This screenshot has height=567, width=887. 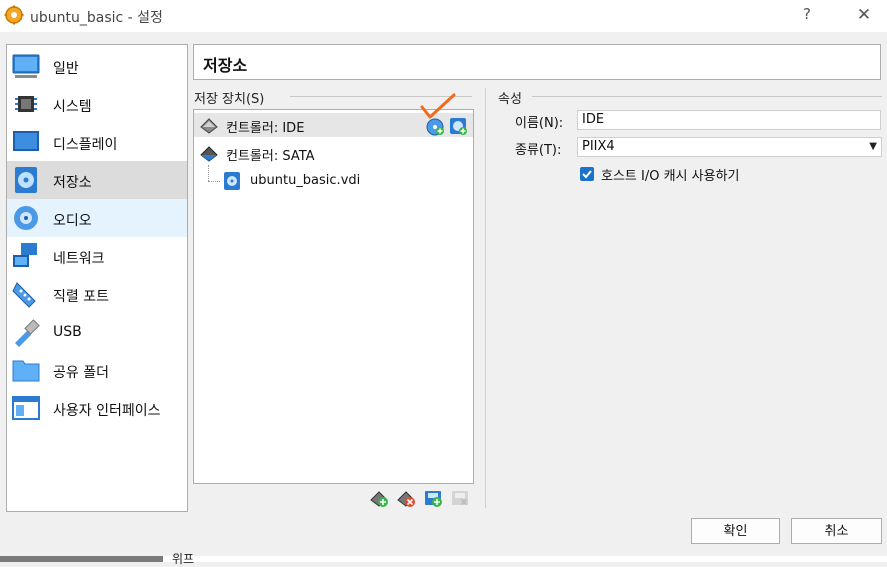 What do you see at coordinates (72, 107) in the screenshot?
I see `sidebar-item-label: 시스템` at bounding box center [72, 107].